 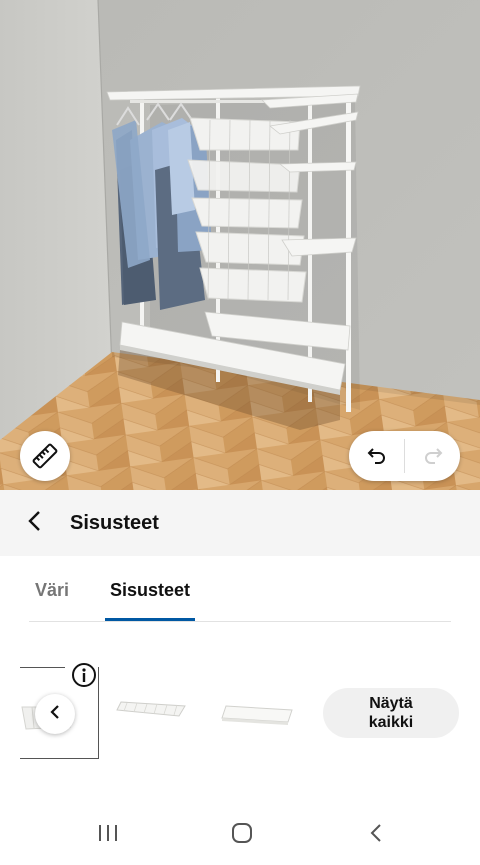 What do you see at coordinates (150, 619) in the screenshot?
I see `active-tab-indicator` at bounding box center [150, 619].